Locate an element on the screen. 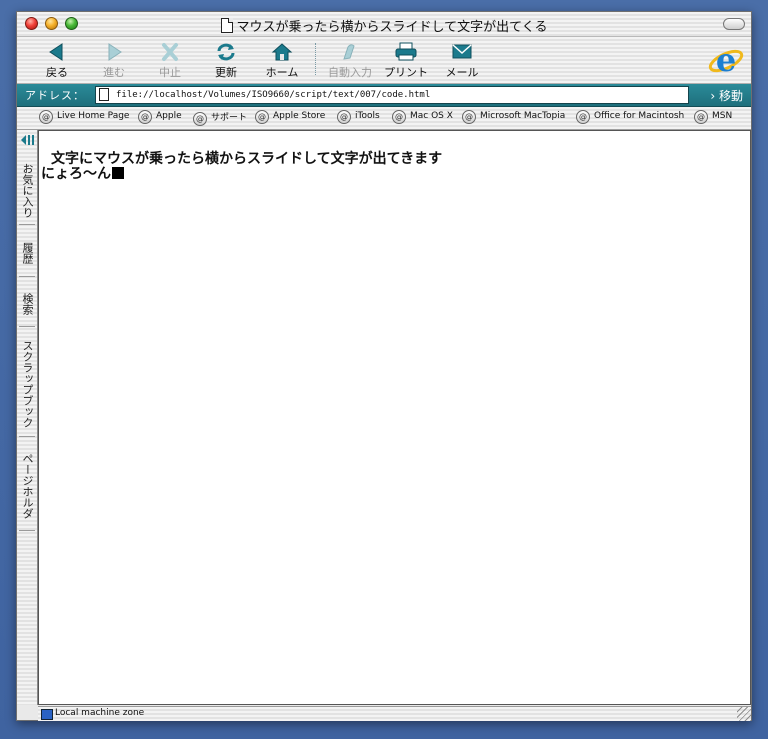 The height and width of the screenshot is (739, 768). mail-button: メール is located at coordinates (462, 61).